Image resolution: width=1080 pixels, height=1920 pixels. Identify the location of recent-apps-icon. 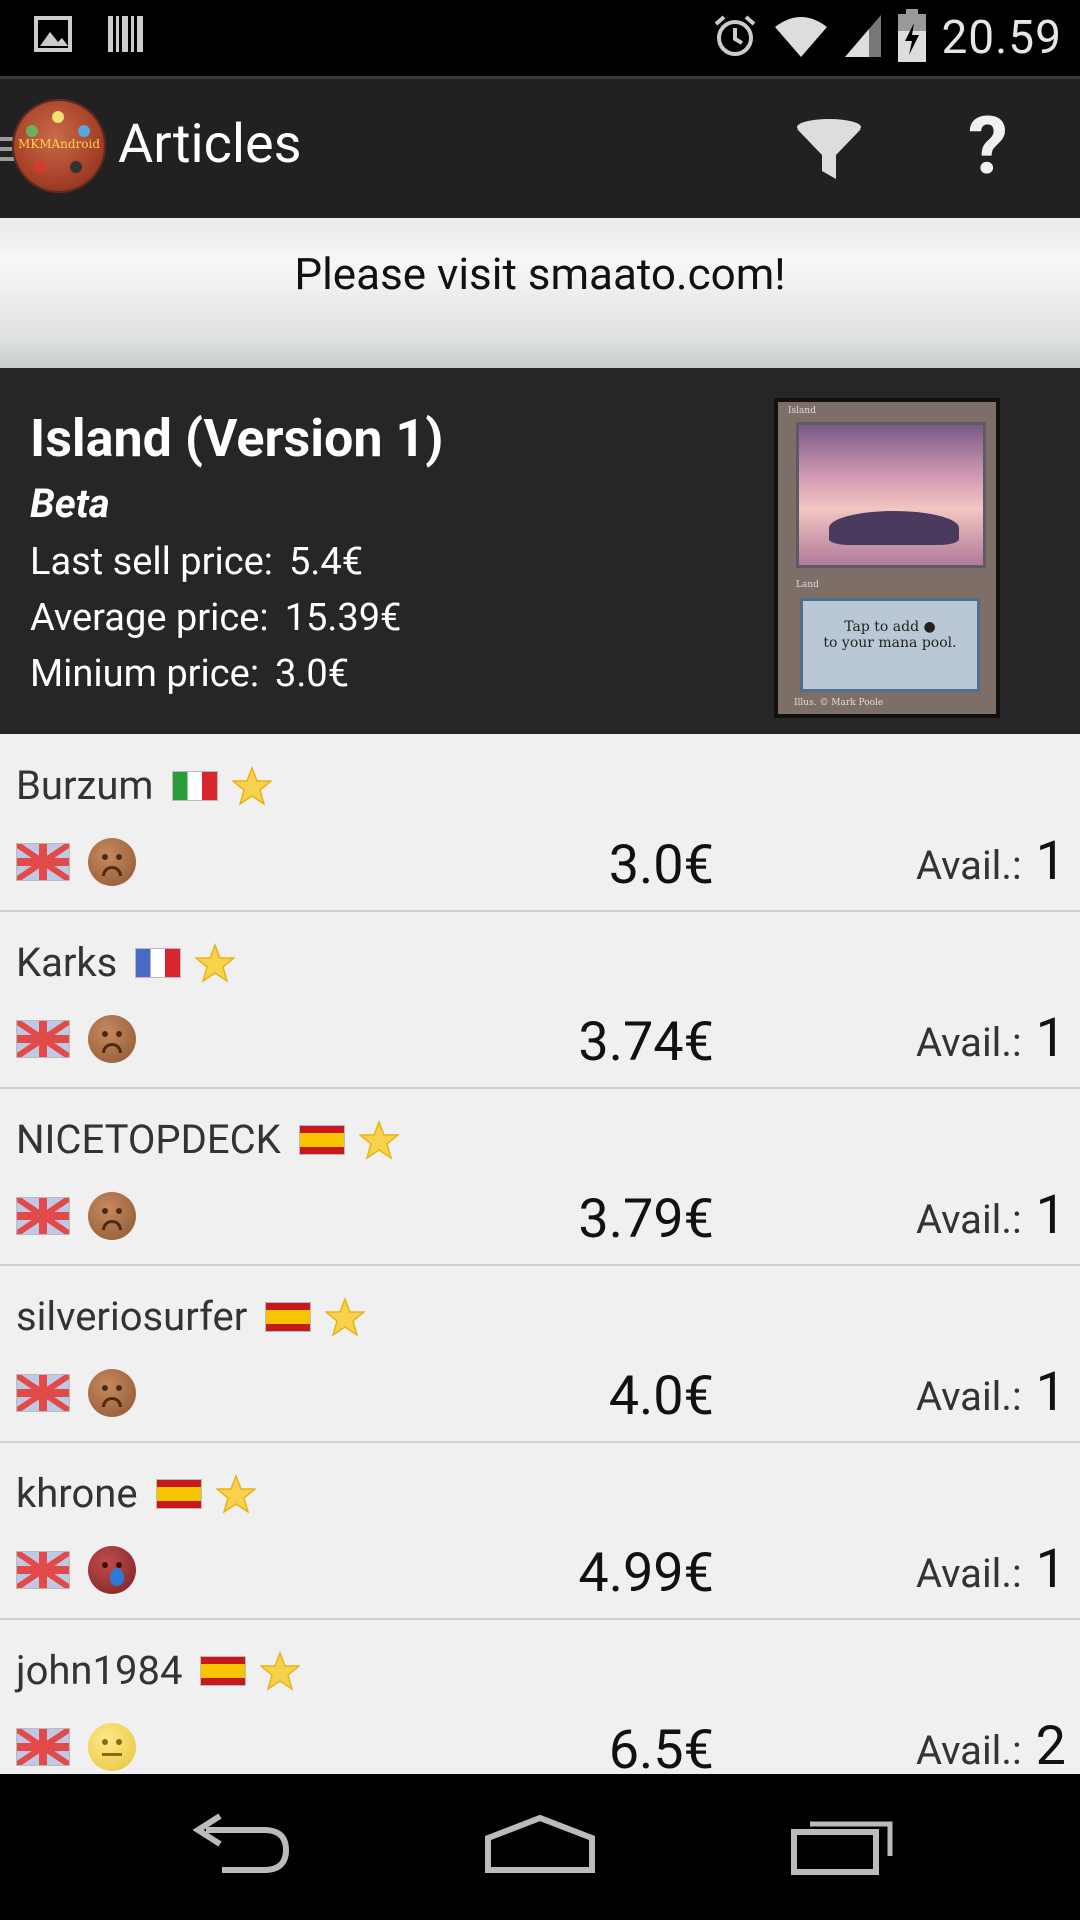
(843, 1847).